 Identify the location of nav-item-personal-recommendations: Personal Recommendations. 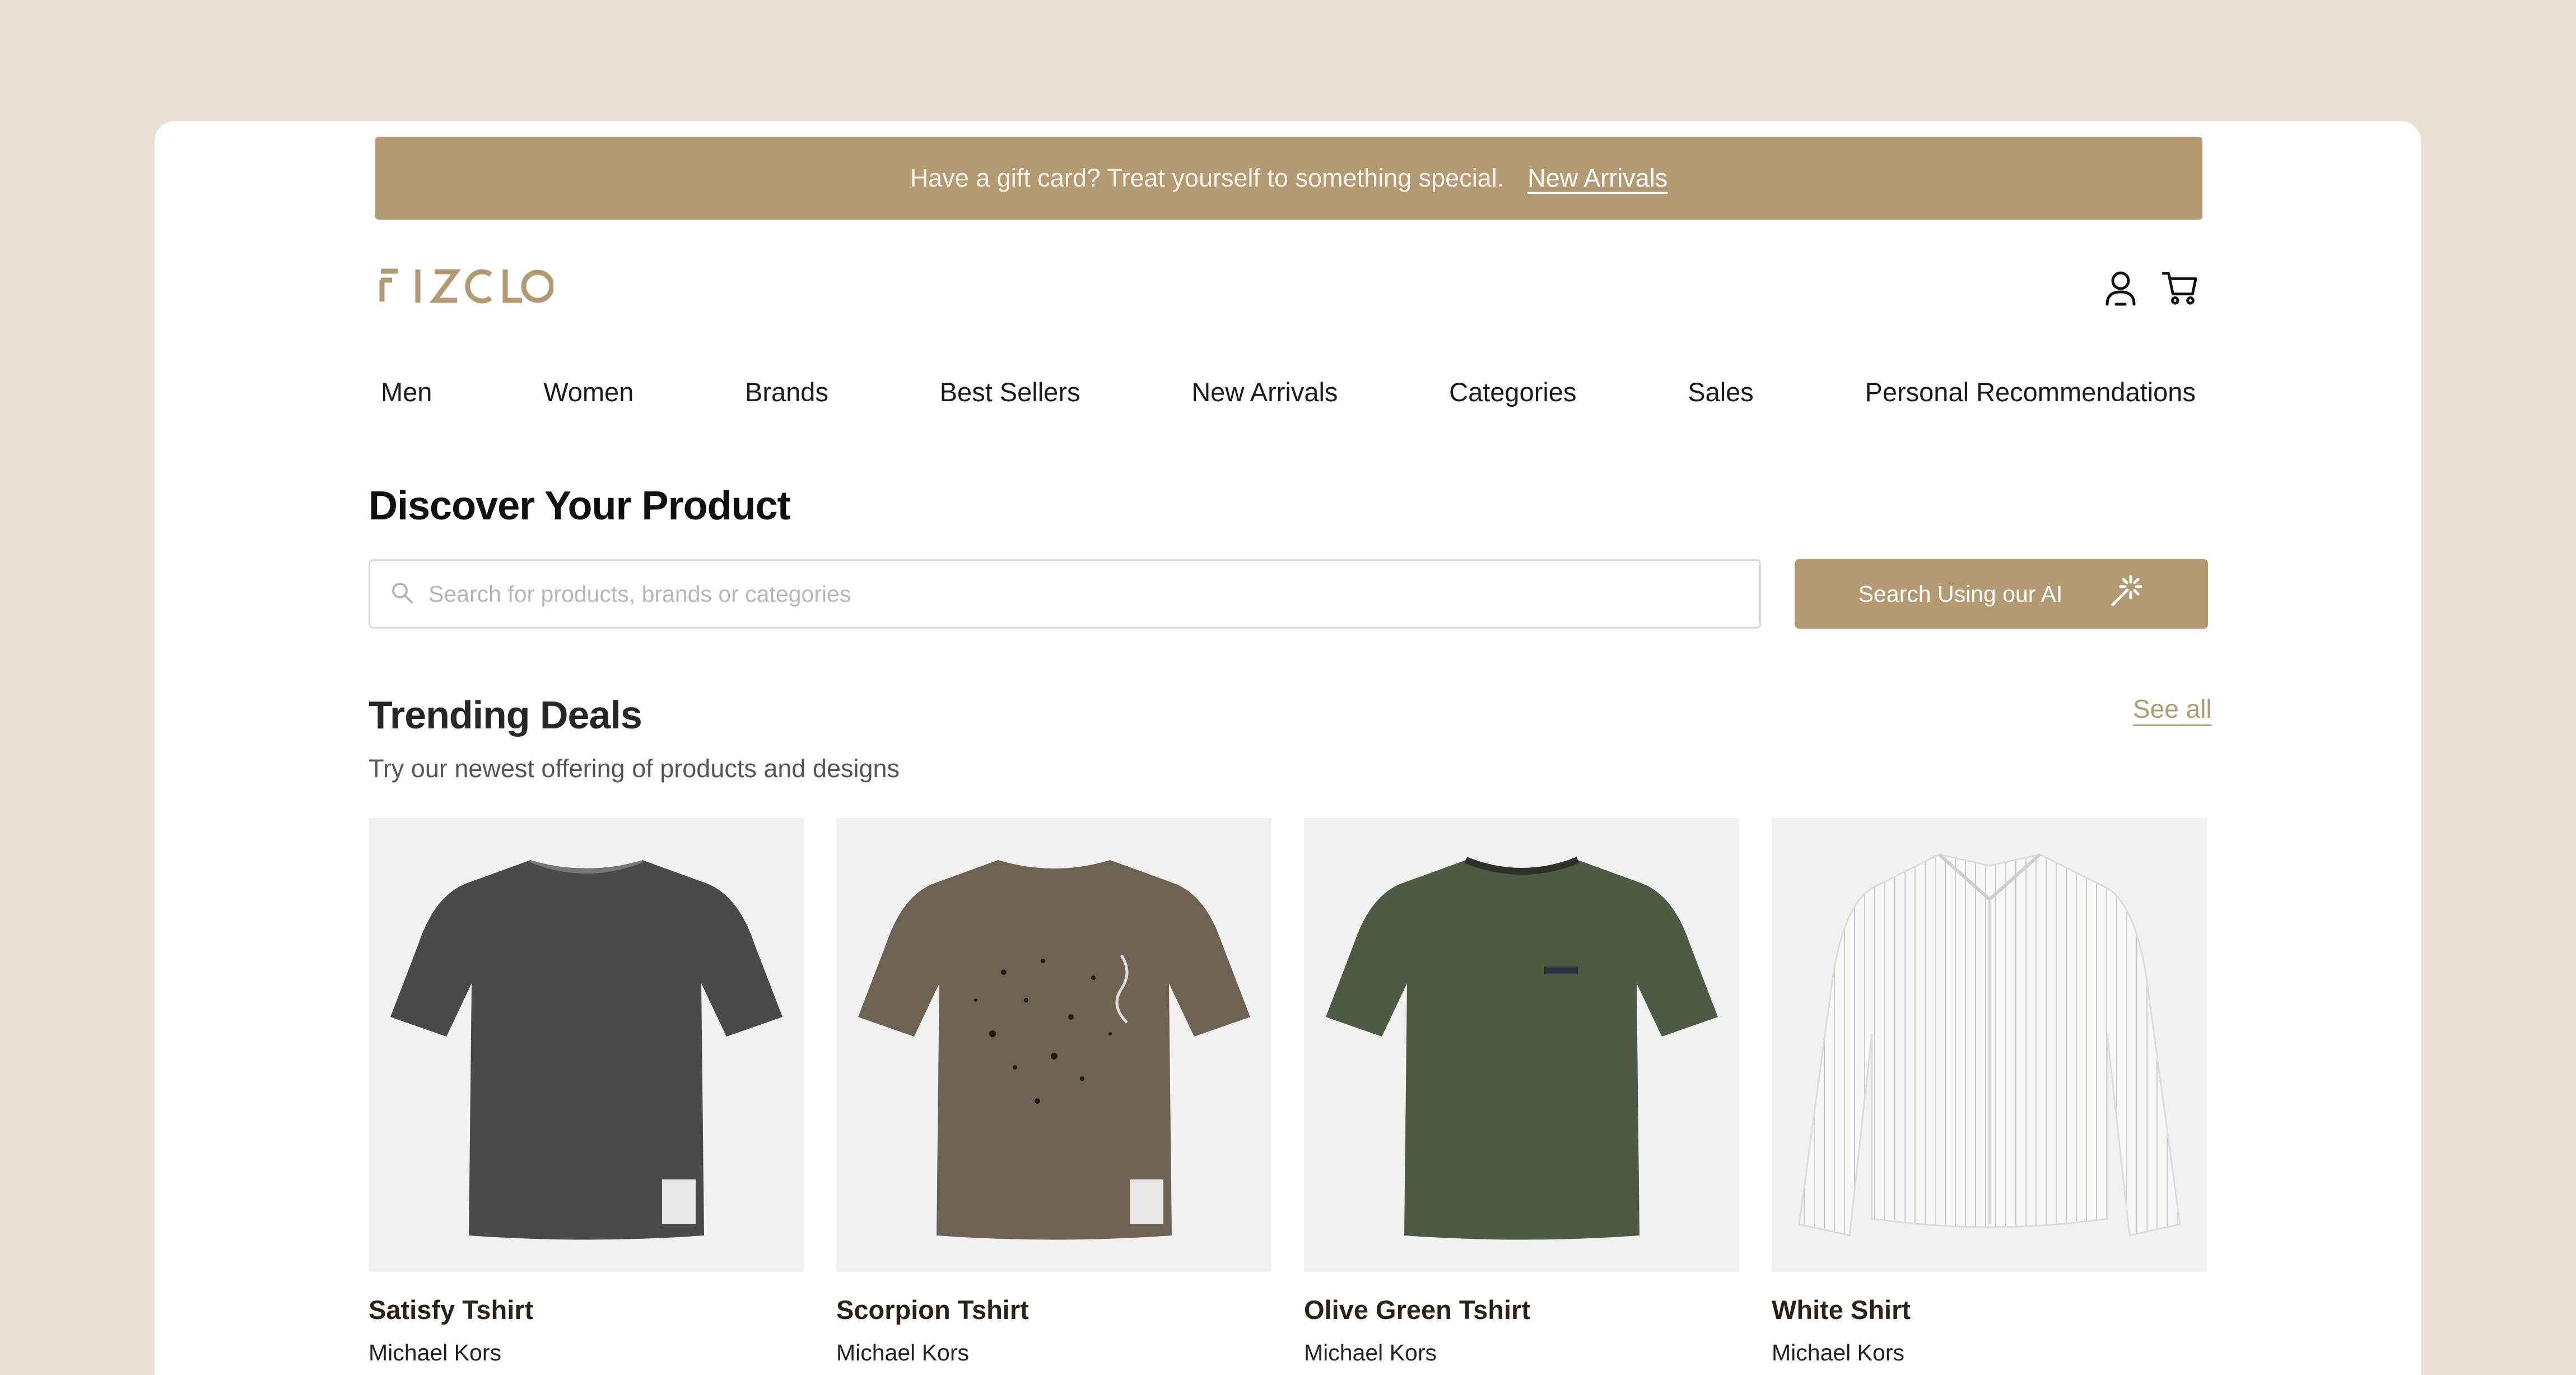
(2030, 392).